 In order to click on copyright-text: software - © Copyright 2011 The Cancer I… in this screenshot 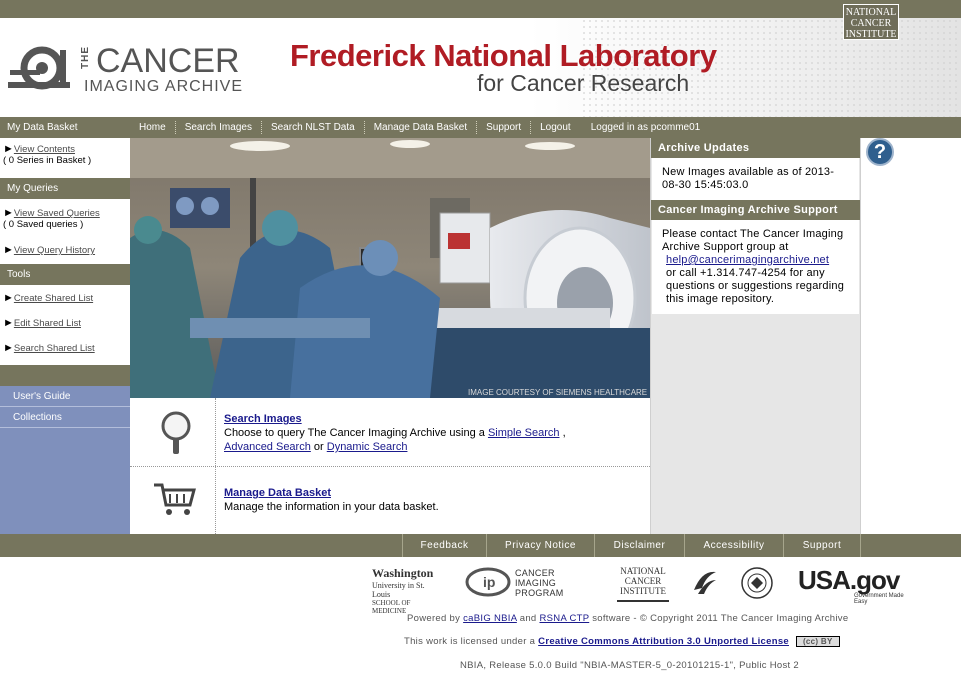, I will do `click(720, 618)`.